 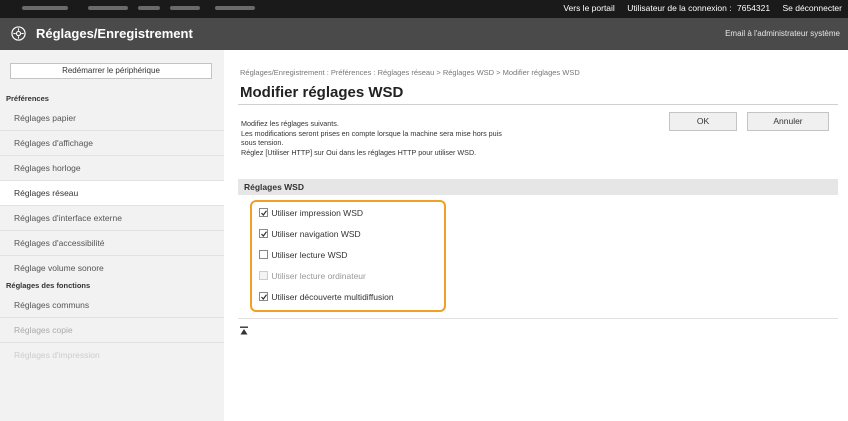 I want to click on cancel-button: Annuler, so click(x=788, y=121).